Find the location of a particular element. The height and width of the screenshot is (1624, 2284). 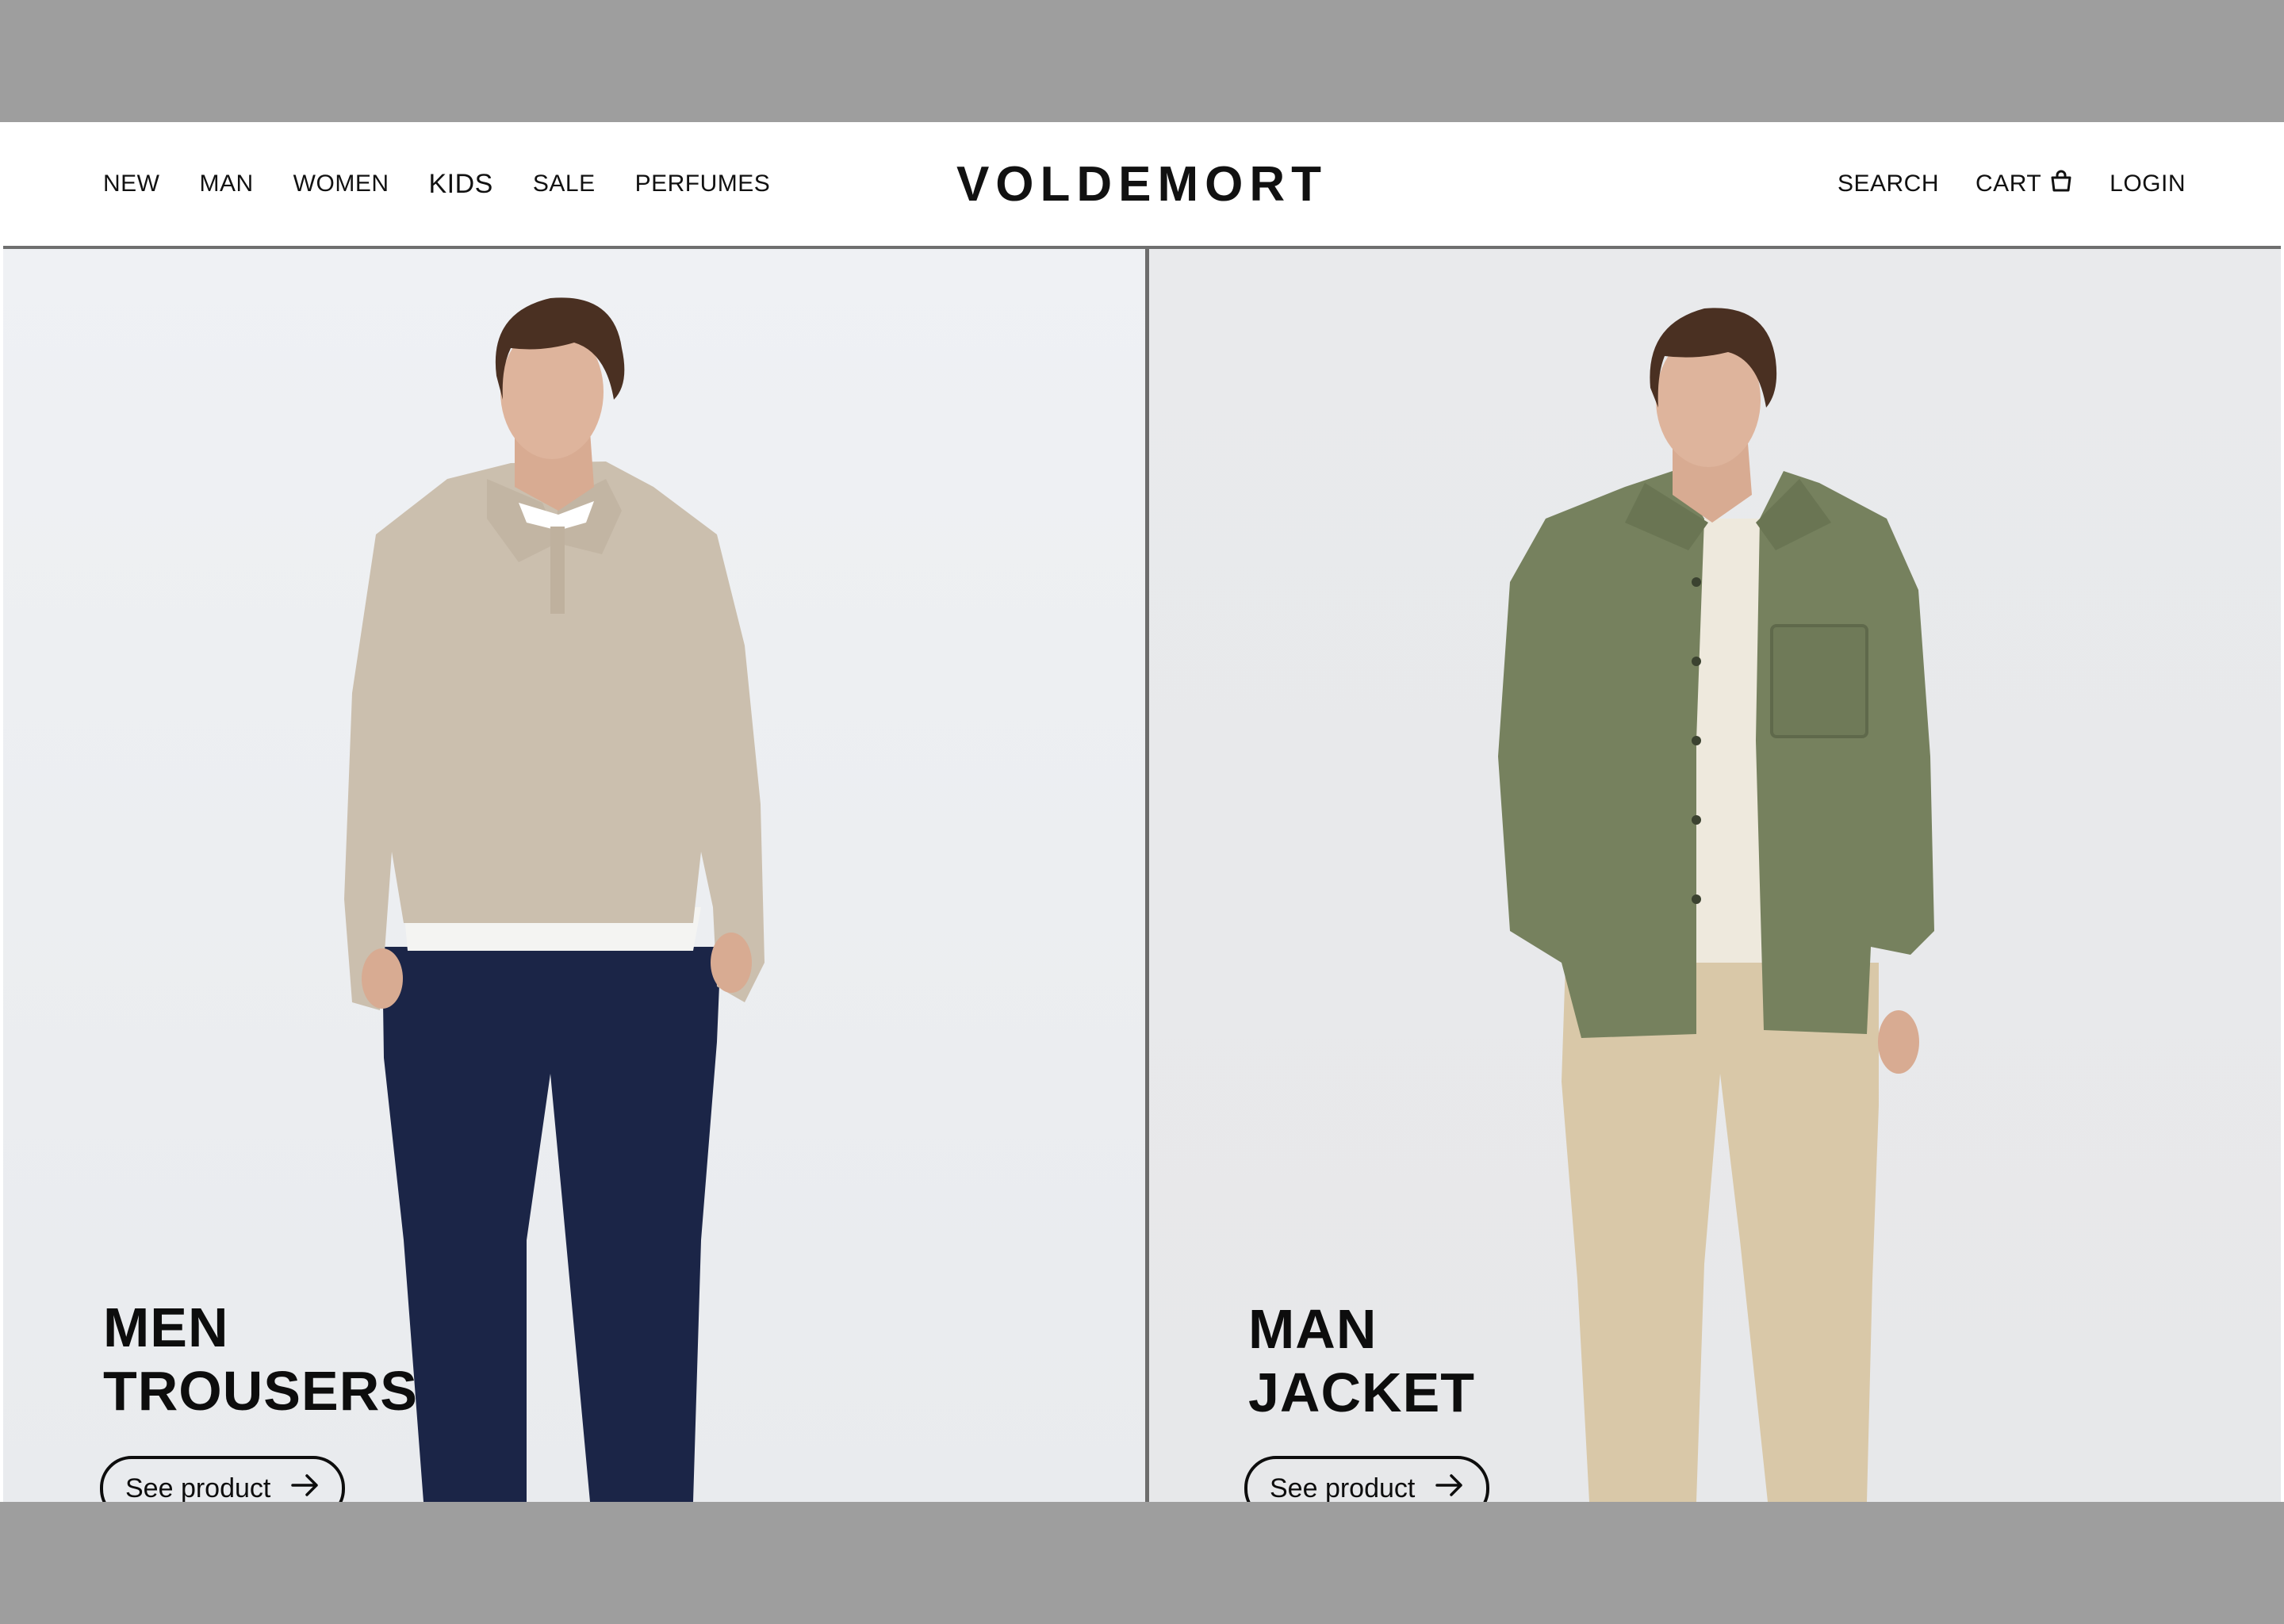

product-title-line2: JACKET is located at coordinates (1362, 1392).